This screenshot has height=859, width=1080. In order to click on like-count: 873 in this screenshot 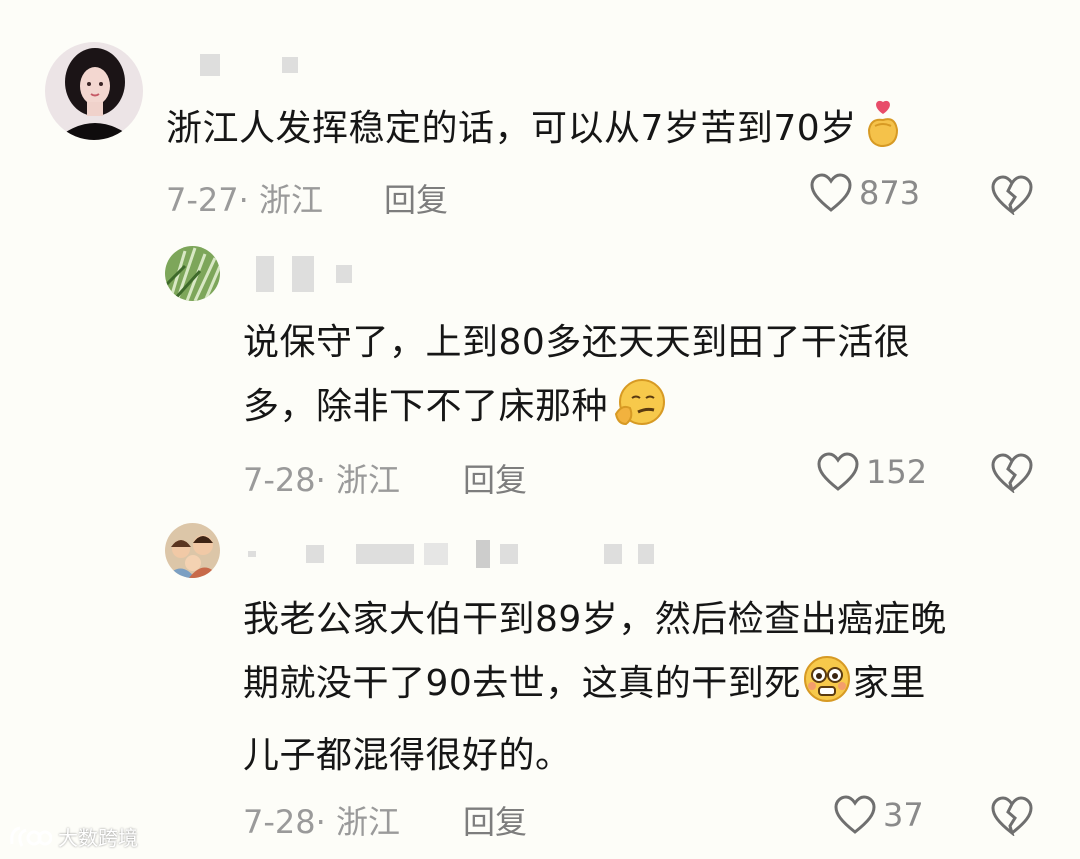, I will do `click(890, 193)`.